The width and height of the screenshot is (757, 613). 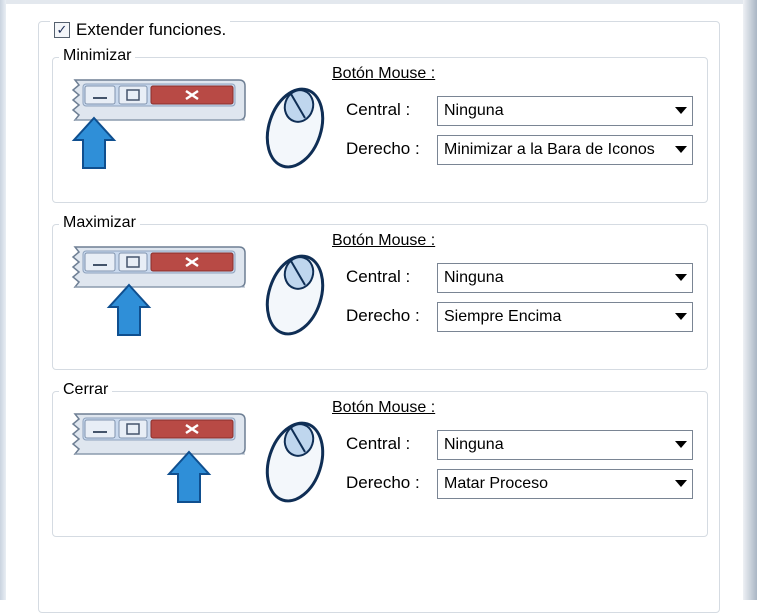 What do you see at coordinates (151, 29) in the screenshot?
I see `extend-functions-label: Extender funciones.` at bounding box center [151, 29].